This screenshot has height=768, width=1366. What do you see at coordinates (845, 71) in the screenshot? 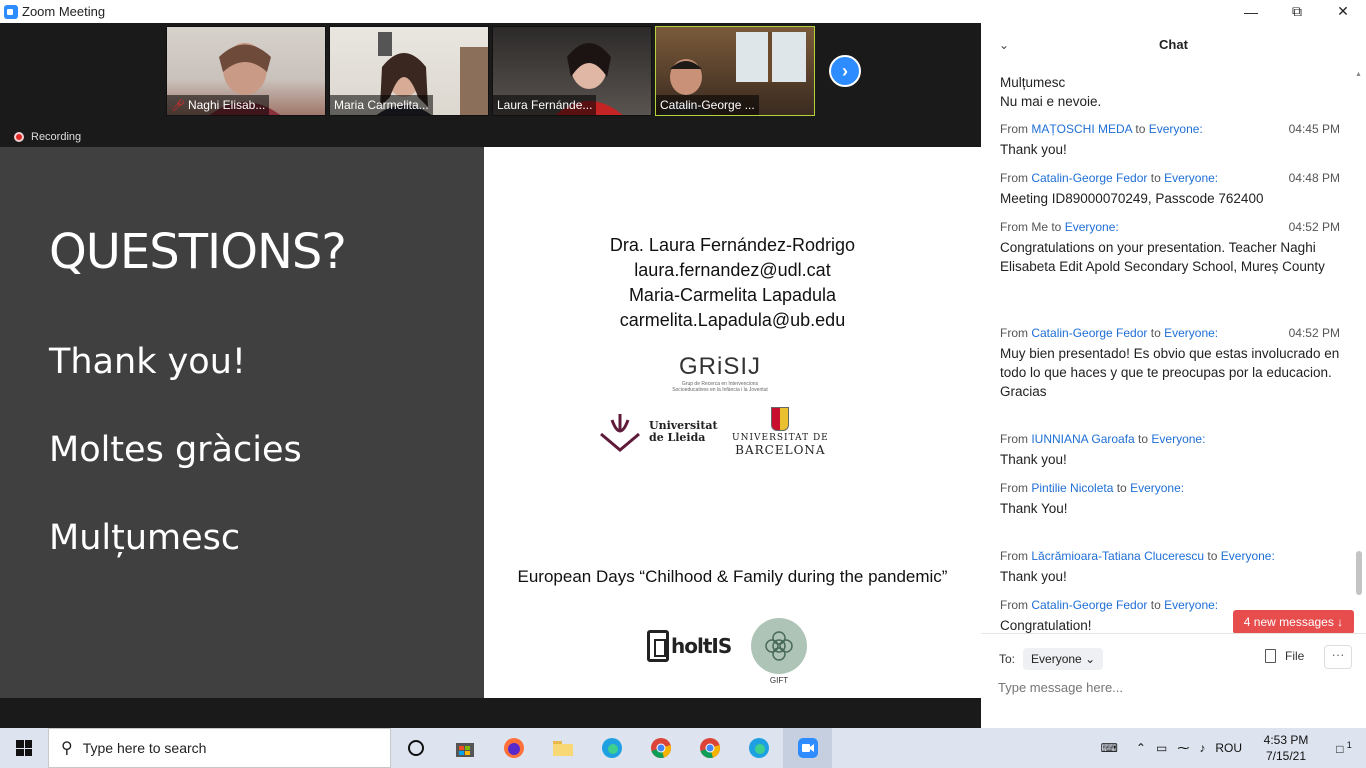
I see `next-participants-button: ›` at bounding box center [845, 71].